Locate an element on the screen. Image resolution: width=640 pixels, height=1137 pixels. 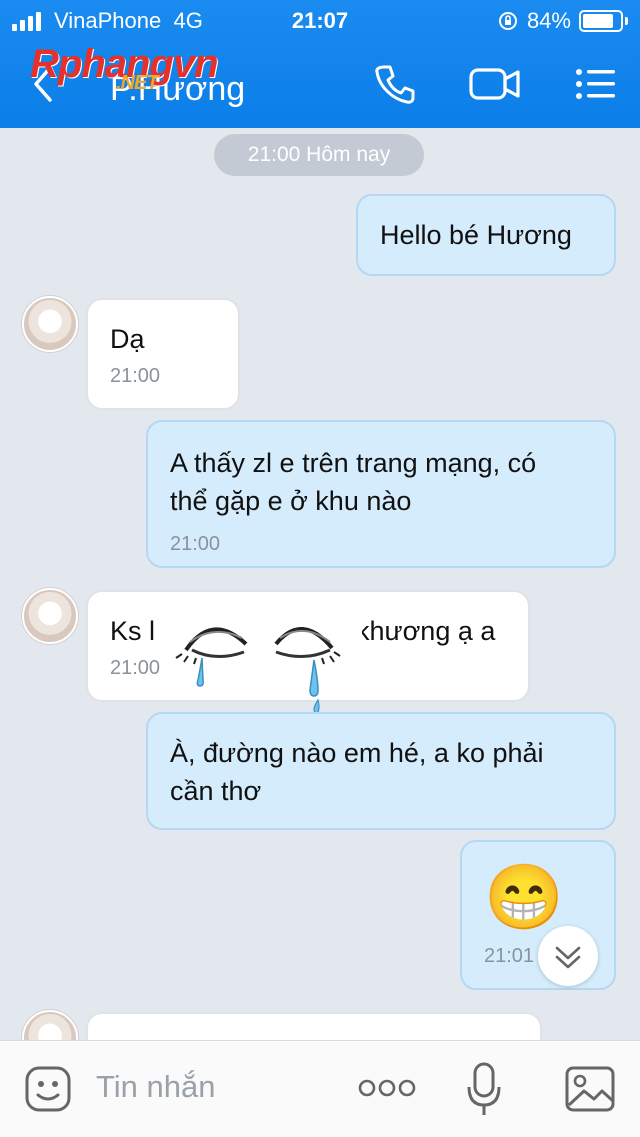
message-received is located at coordinates (314, 1026).